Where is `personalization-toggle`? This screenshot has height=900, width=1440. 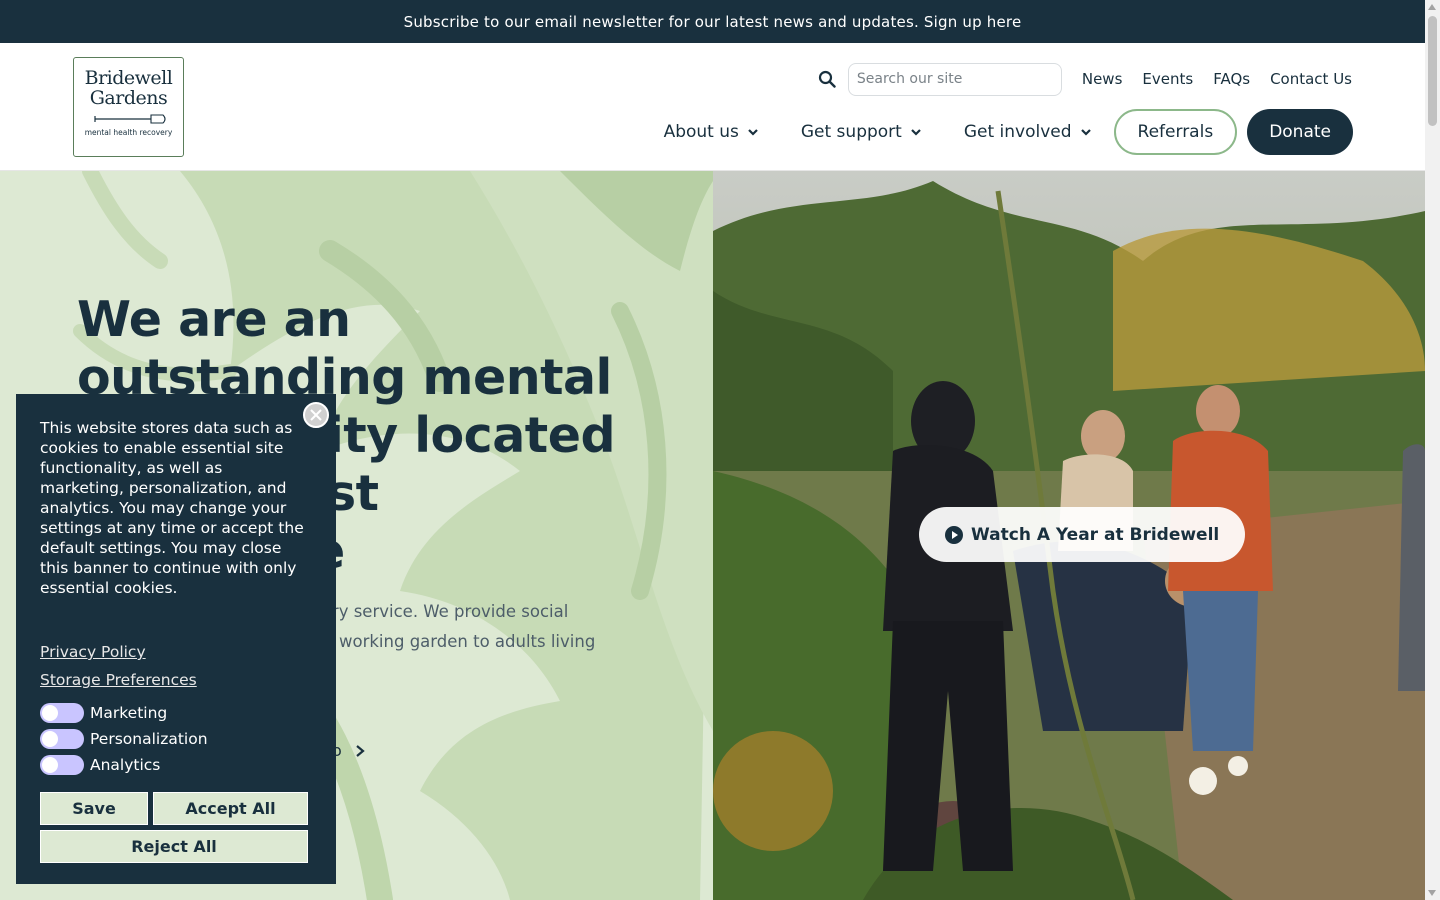
personalization-toggle is located at coordinates (62, 739).